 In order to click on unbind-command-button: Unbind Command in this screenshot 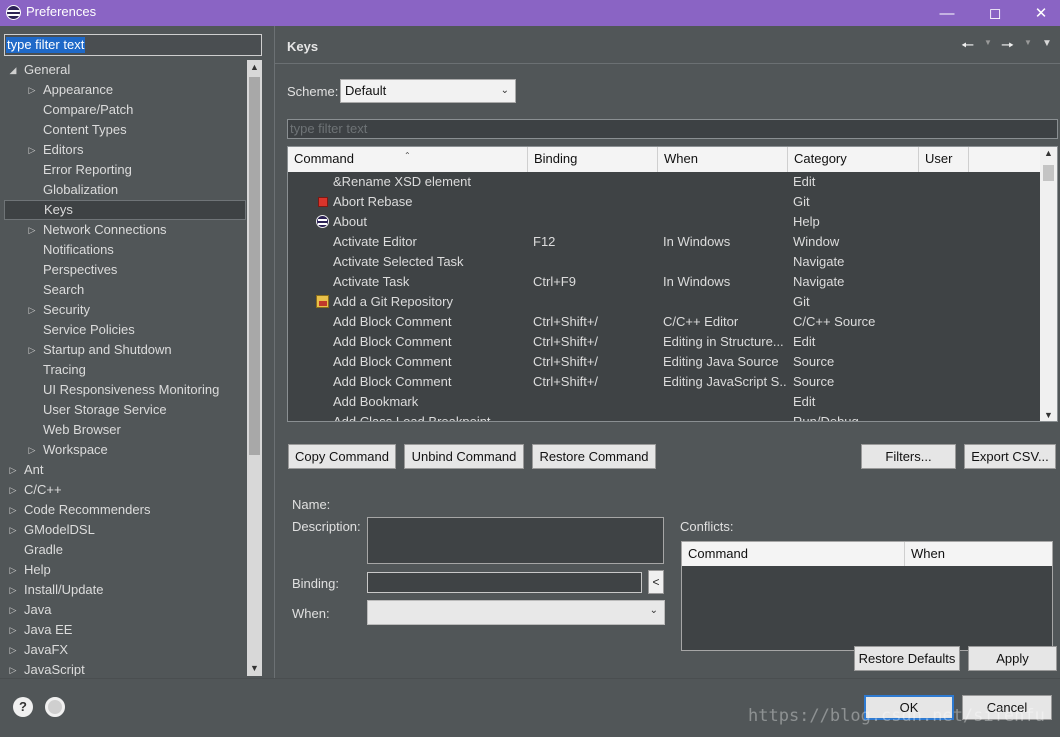, I will do `click(464, 456)`.